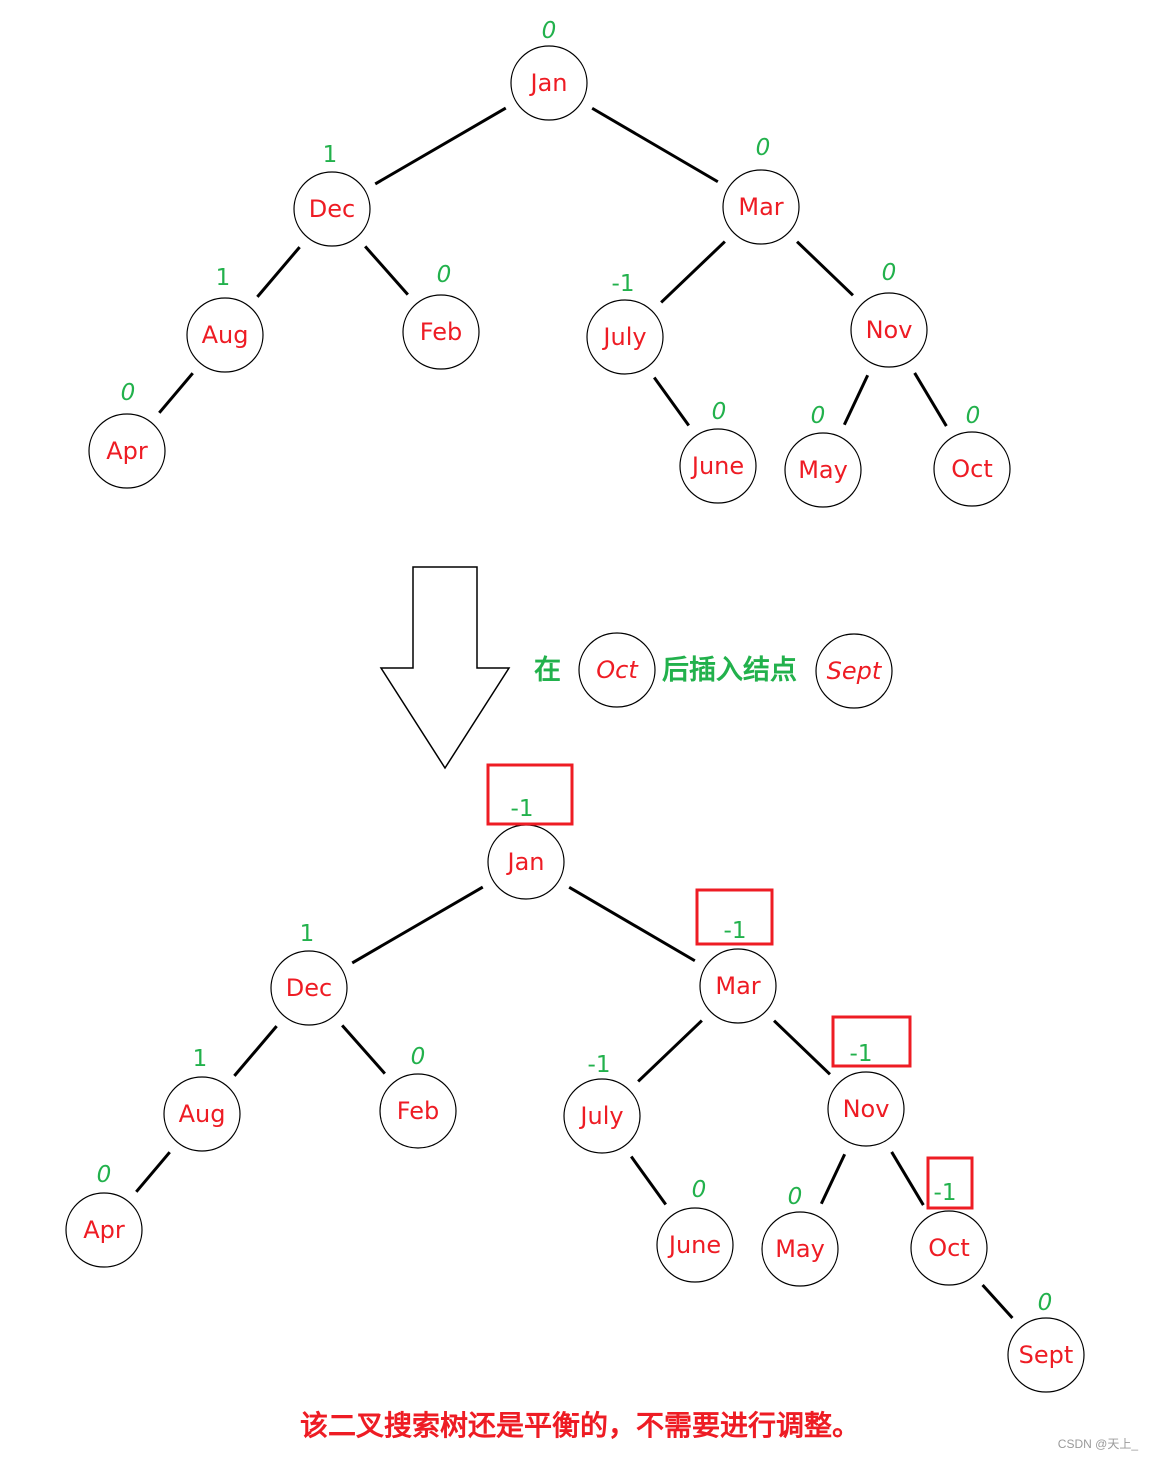 The image size is (1152, 1462). I want to click on edge-oct-sept, so click(997, 1301).